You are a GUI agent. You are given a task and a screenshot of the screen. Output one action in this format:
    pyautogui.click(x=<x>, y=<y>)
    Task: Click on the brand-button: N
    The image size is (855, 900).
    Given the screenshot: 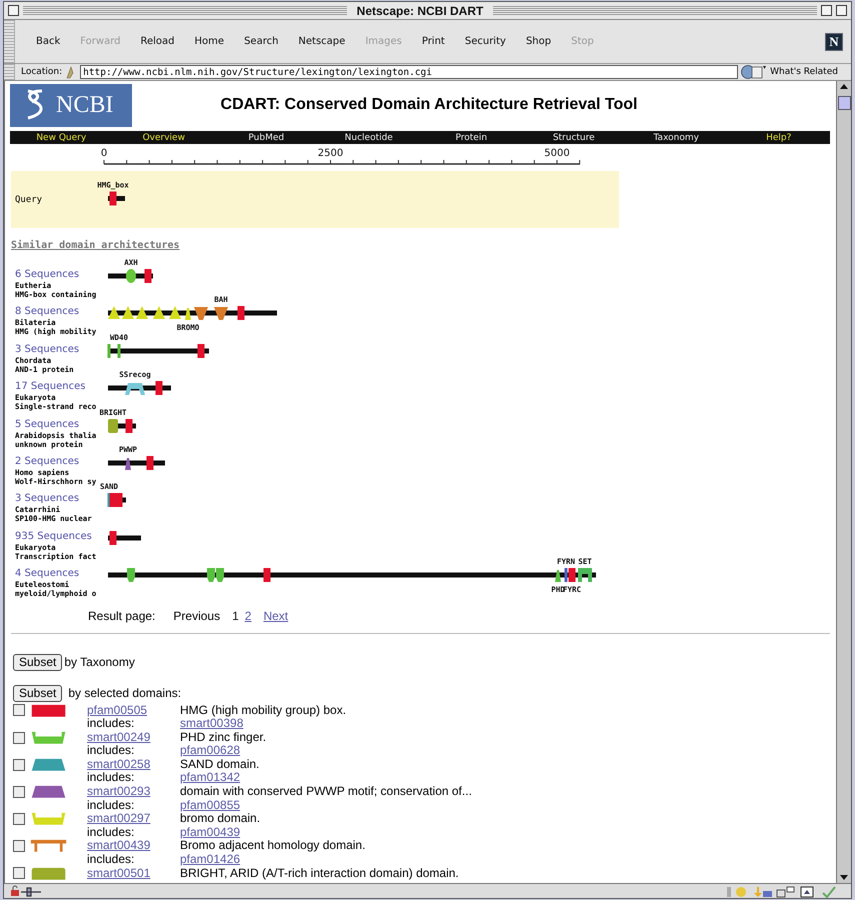 What is the action you would take?
    pyautogui.click(x=834, y=41)
    